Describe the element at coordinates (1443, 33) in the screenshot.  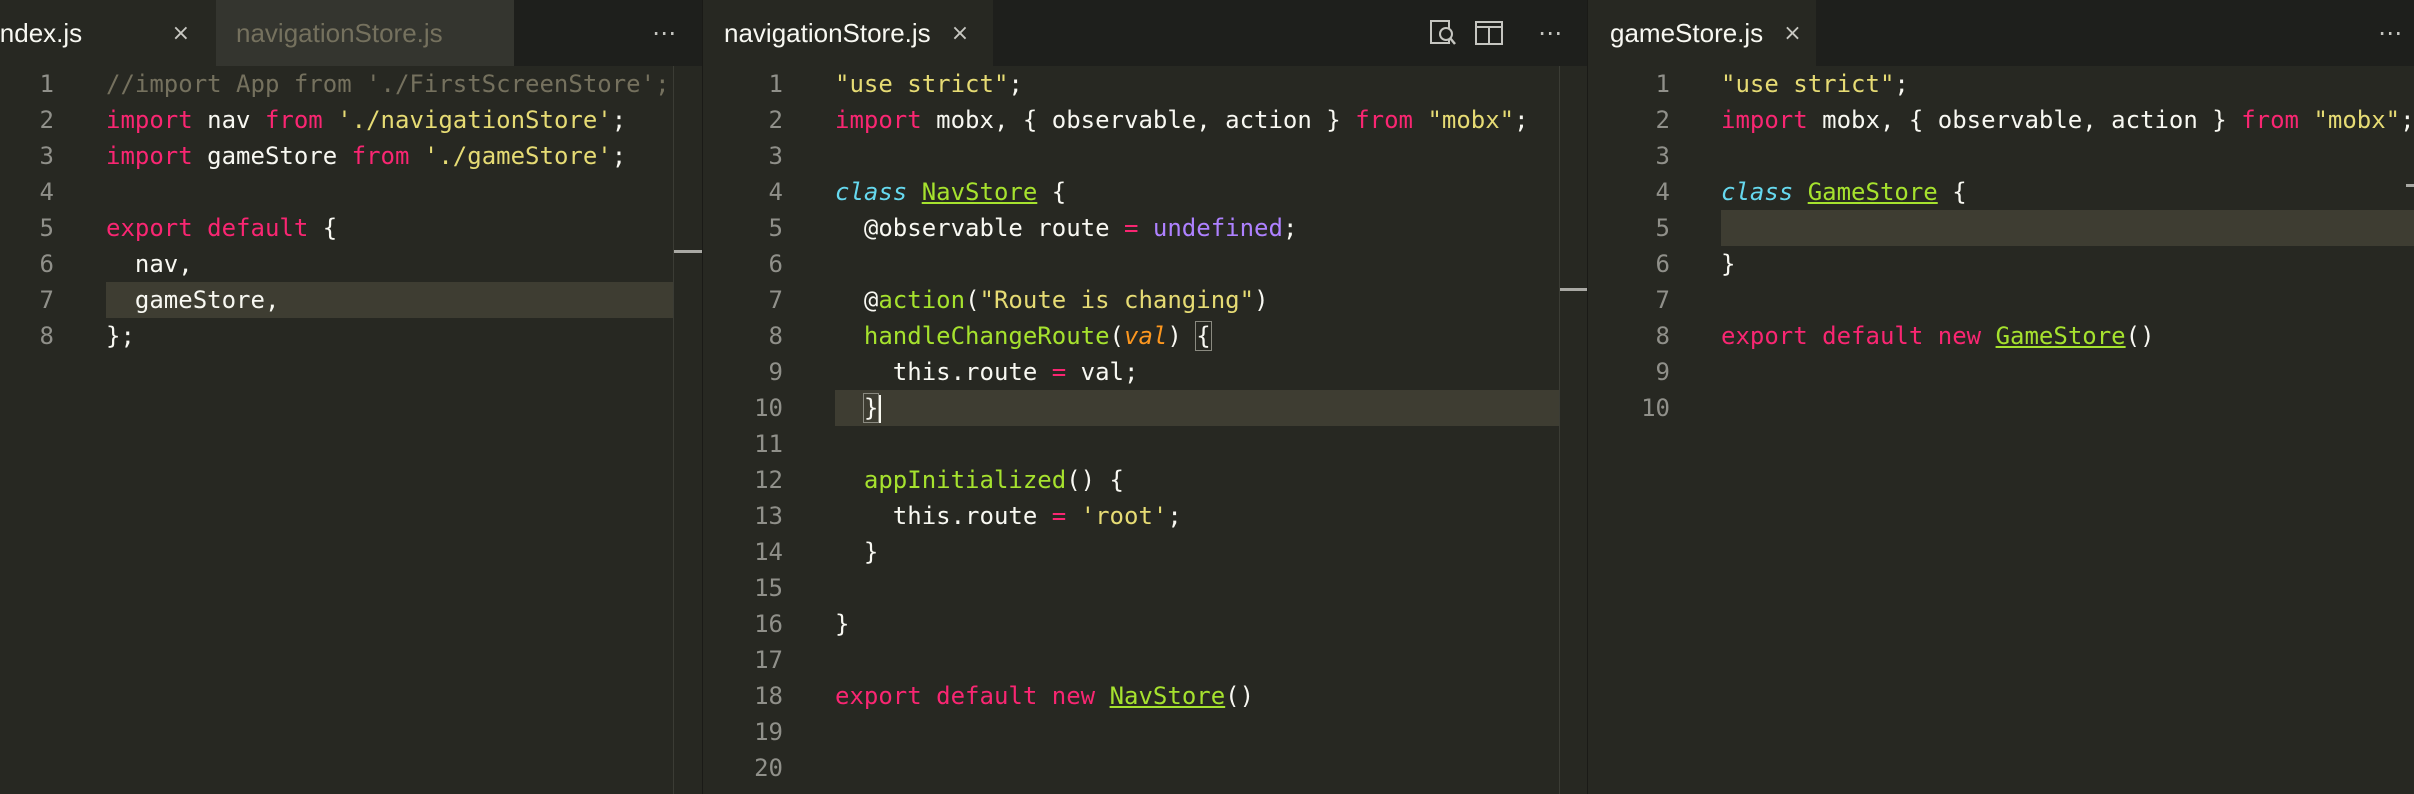
I see `search-preview-icon` at that location.